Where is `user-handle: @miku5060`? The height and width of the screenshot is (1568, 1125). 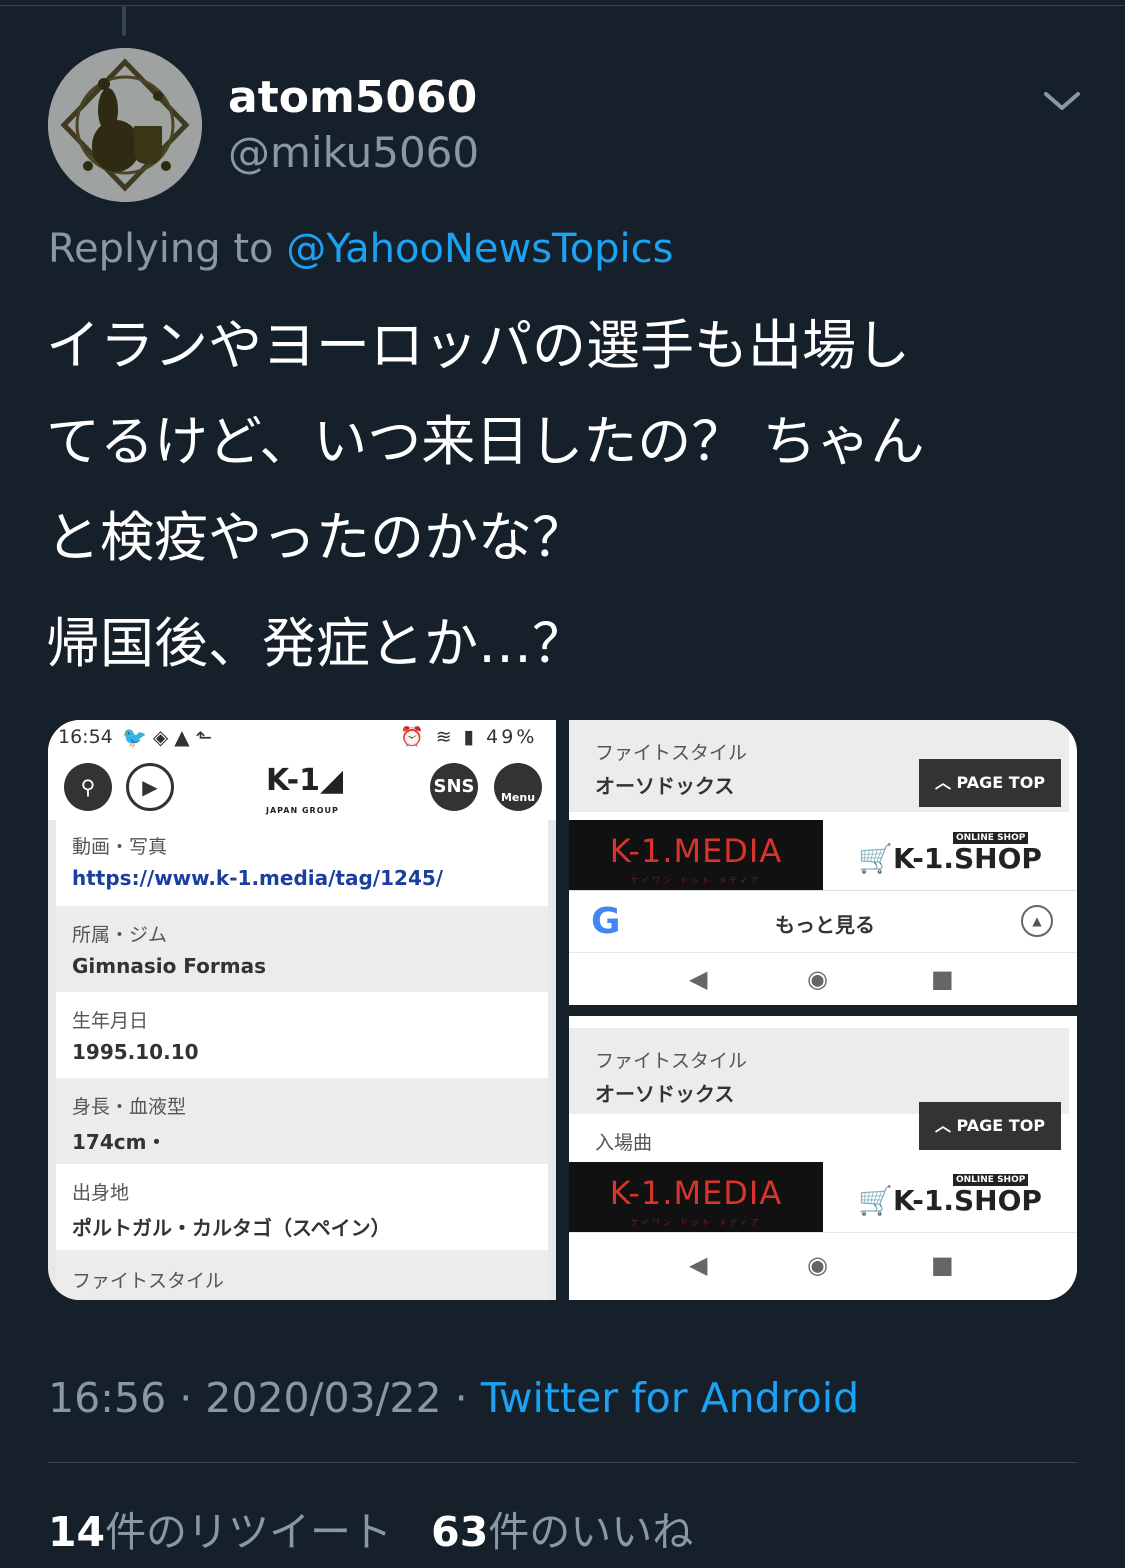
user-handle: @miku5060 is located at coordinates (353, 152).